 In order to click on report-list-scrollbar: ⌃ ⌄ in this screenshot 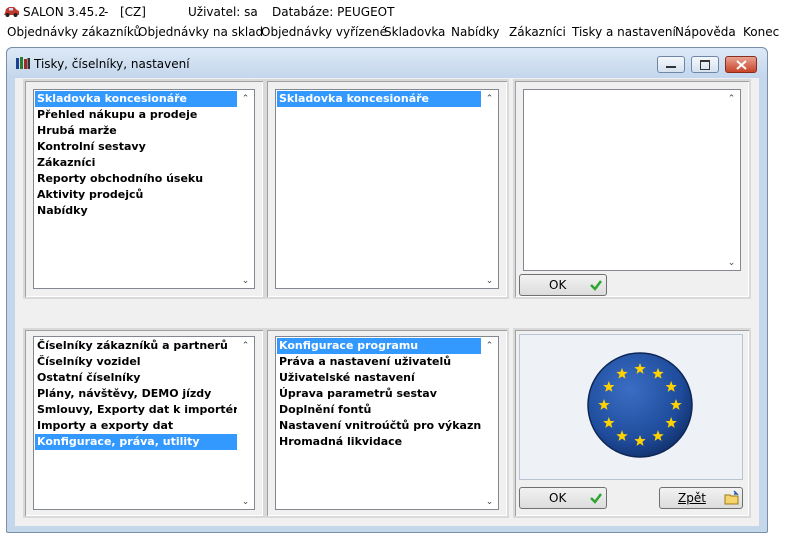, I will do `click(489, 189)`.